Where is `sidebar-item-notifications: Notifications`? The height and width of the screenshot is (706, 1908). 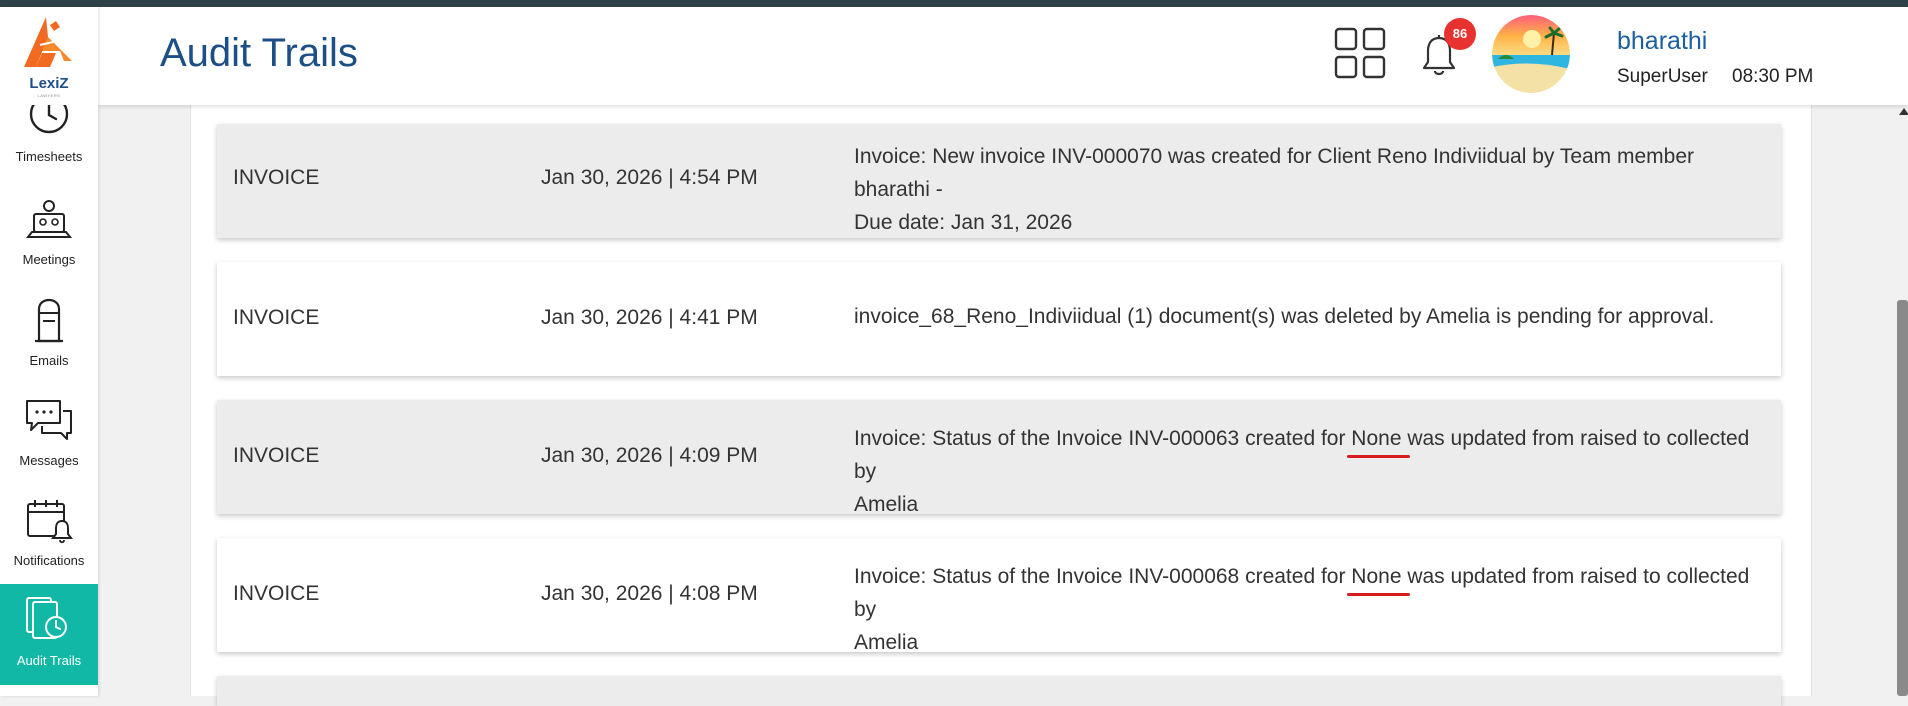 sidebar-item-notifications: Notifications is located at coordinates (49, 547).